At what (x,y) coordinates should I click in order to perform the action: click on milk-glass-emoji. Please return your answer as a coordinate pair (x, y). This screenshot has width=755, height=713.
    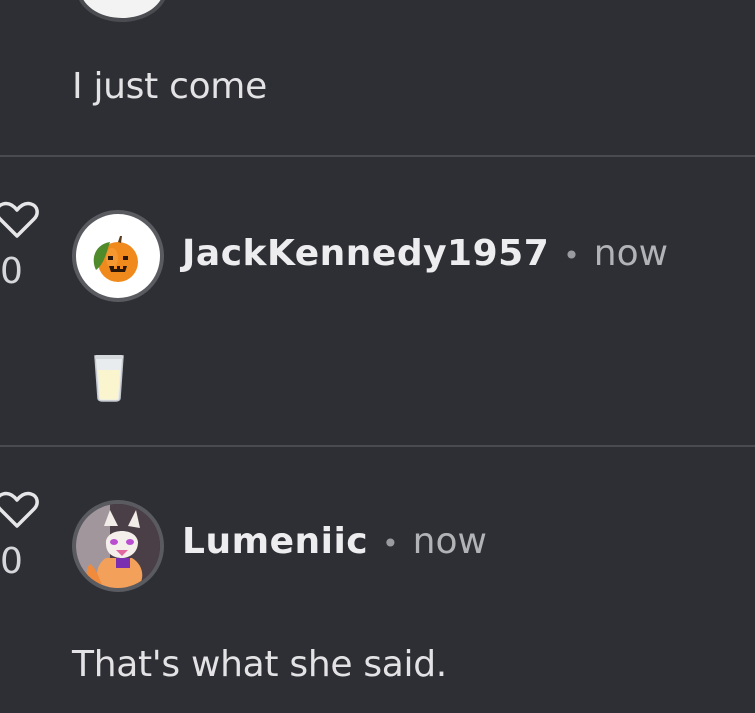
    Looking at the image, I should click on (109, 378).